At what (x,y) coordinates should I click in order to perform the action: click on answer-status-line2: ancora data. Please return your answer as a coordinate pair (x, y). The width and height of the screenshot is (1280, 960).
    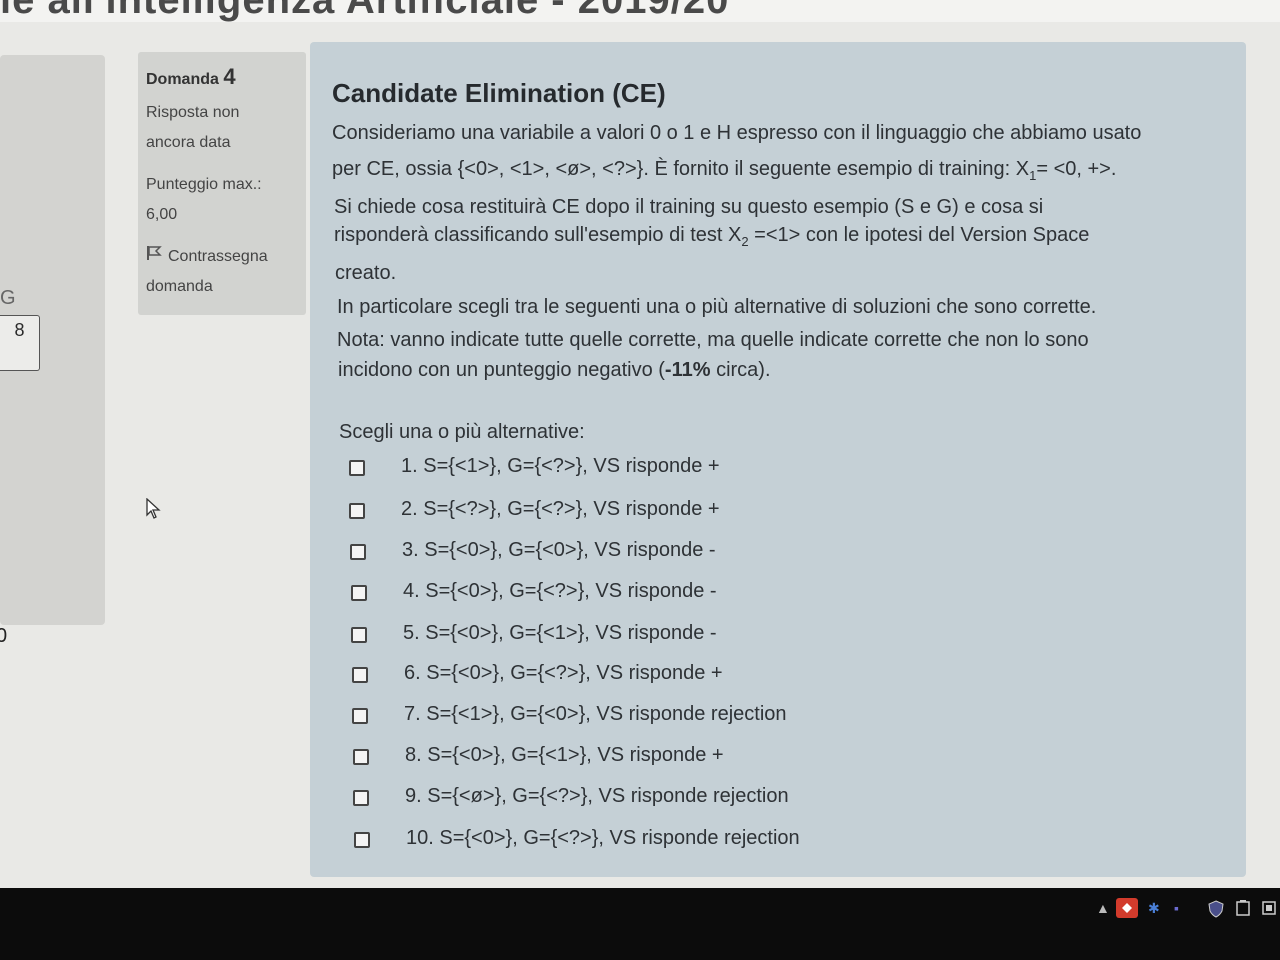
    Looking at the image, I should click on (188, 142).